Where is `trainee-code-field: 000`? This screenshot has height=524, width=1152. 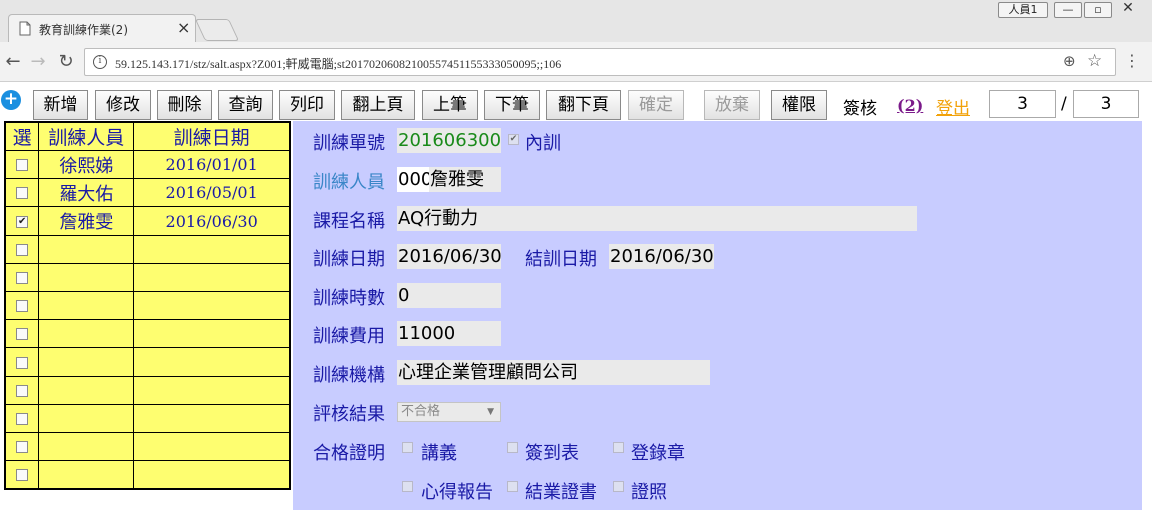
trainee-code-field: 000 is located at coordinates (413, 179).